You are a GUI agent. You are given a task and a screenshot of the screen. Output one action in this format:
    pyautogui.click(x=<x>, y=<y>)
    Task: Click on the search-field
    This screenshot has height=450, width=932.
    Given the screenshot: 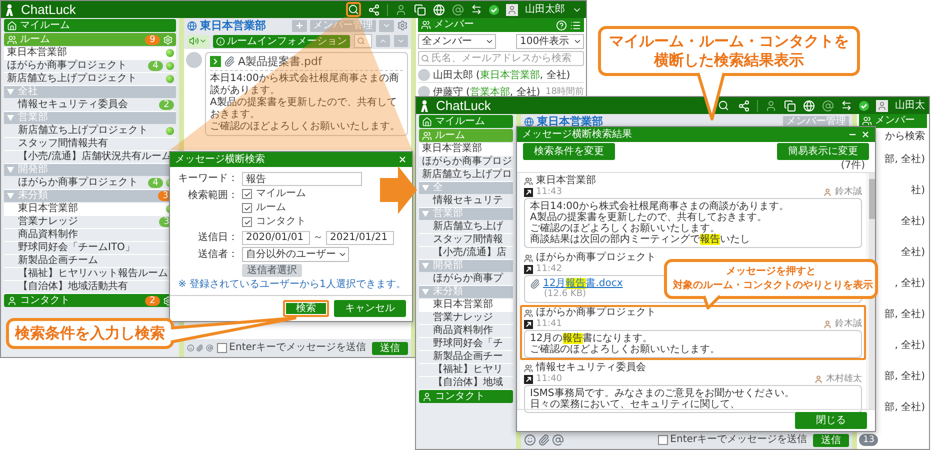 What is the action you would take?
    pyautogui.click(x=363, y=41)
    